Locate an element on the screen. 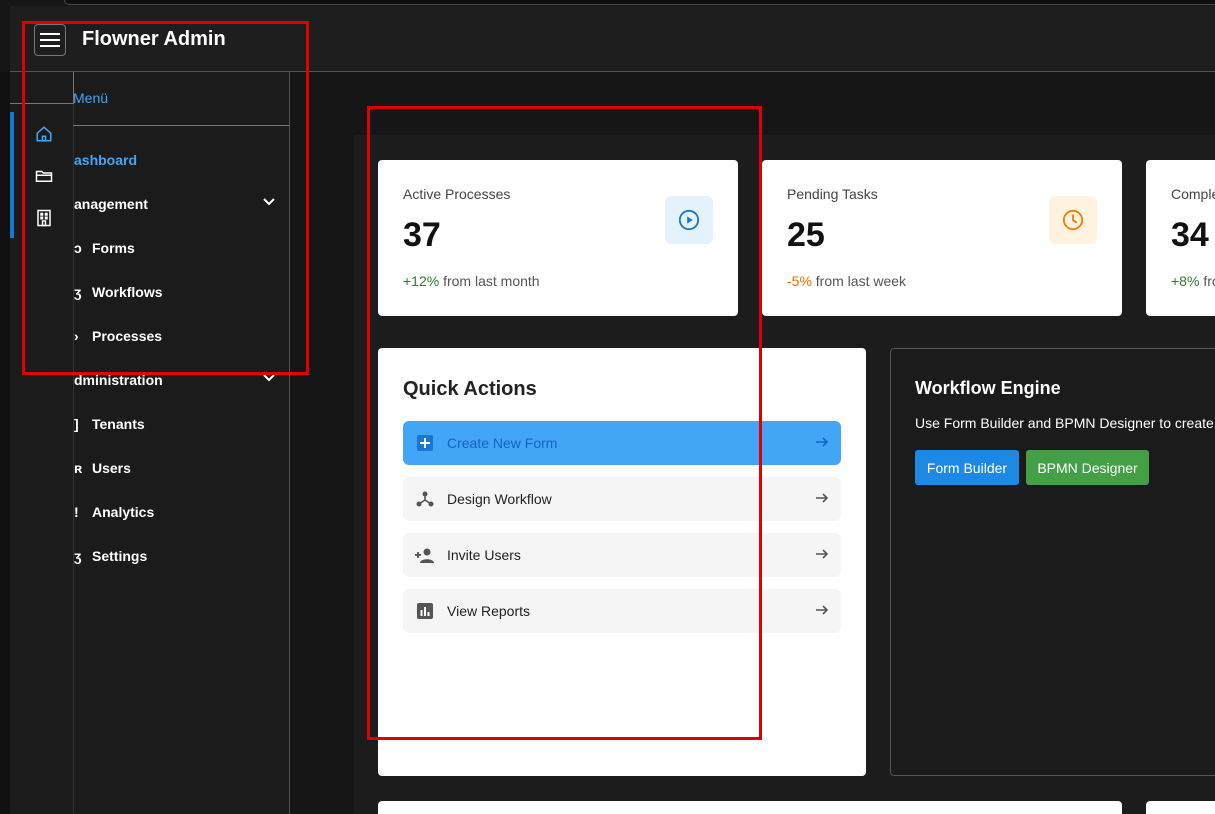  trend-value: +12% is located at coordinates (421, 281).